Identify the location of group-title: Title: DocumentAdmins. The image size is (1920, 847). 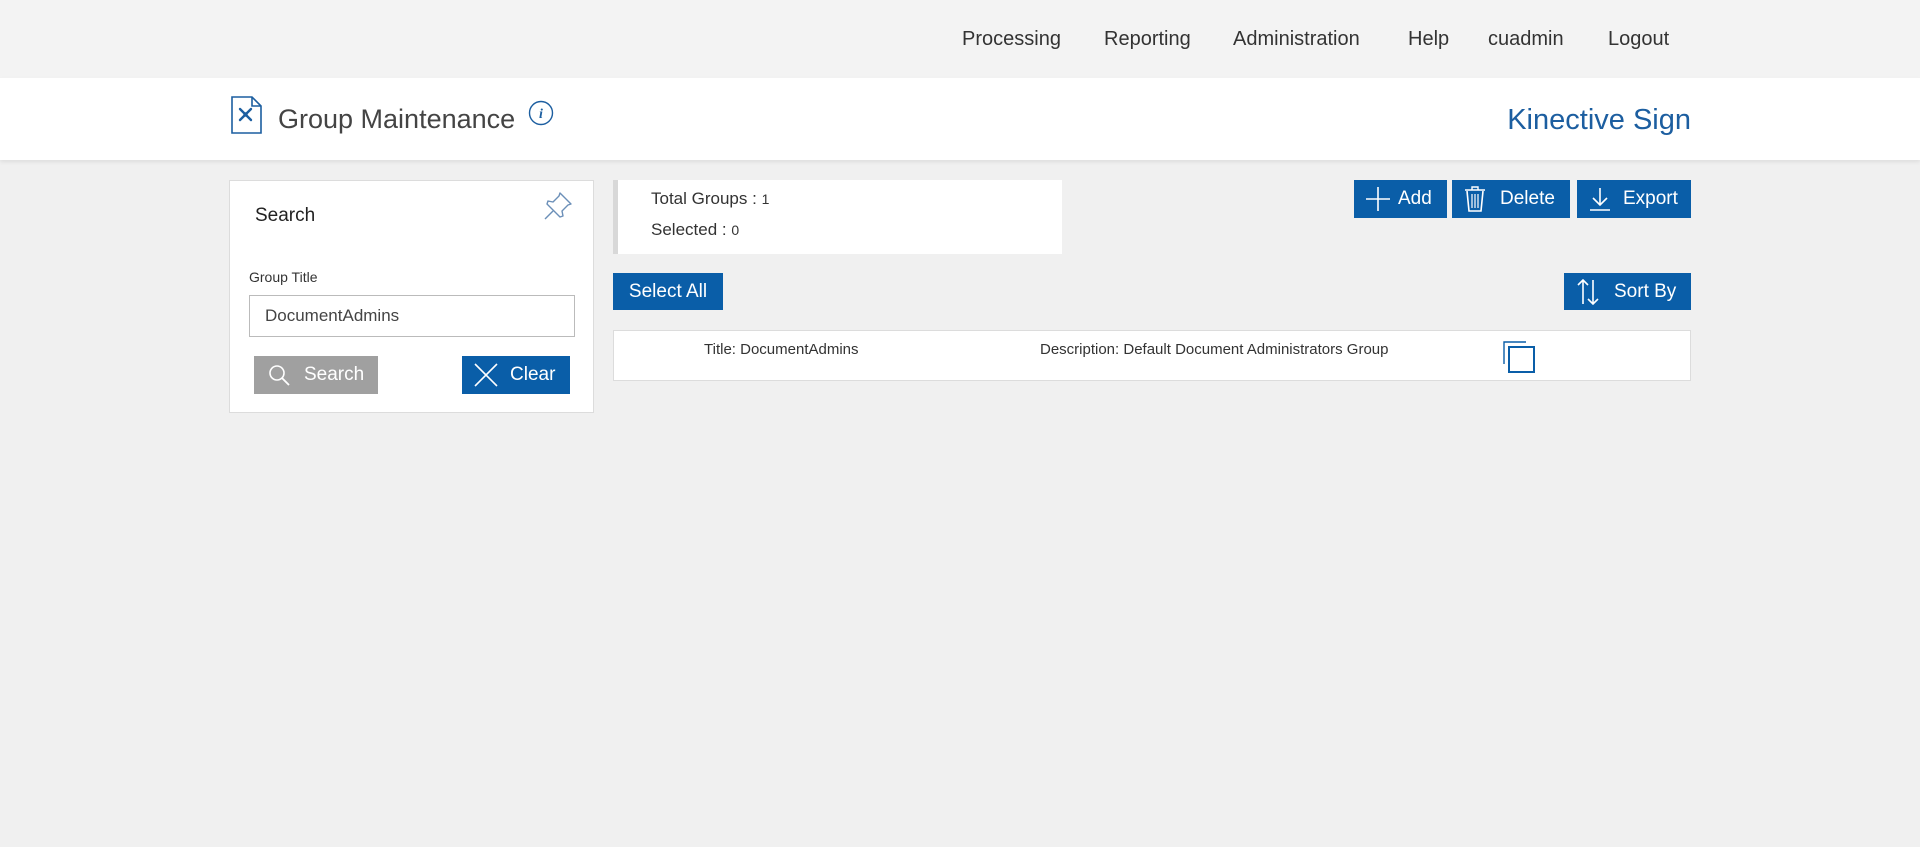
(781, 349).